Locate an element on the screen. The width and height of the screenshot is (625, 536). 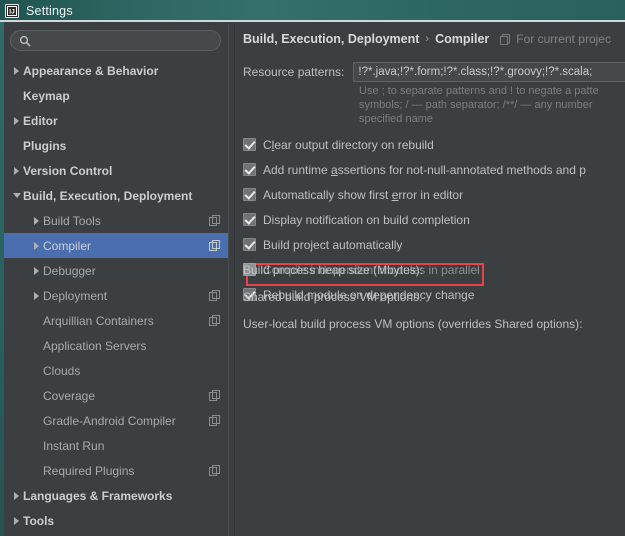
field-label: Shared build process VM options: is located at coordinates (333, 296).